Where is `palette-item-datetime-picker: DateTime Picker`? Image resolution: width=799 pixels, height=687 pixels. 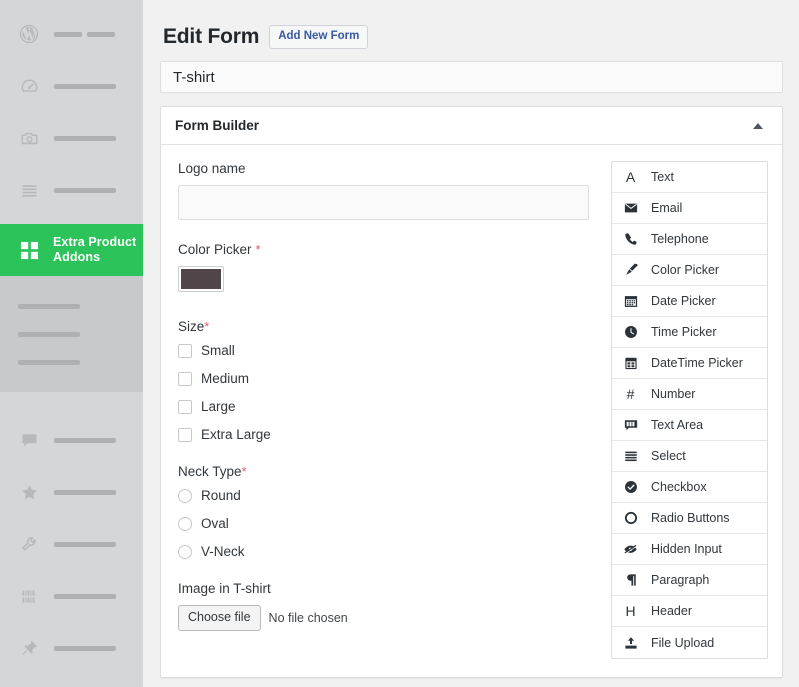 palette-item-datetime-picker: DateTime Picker is located at coordinates (689, 364).